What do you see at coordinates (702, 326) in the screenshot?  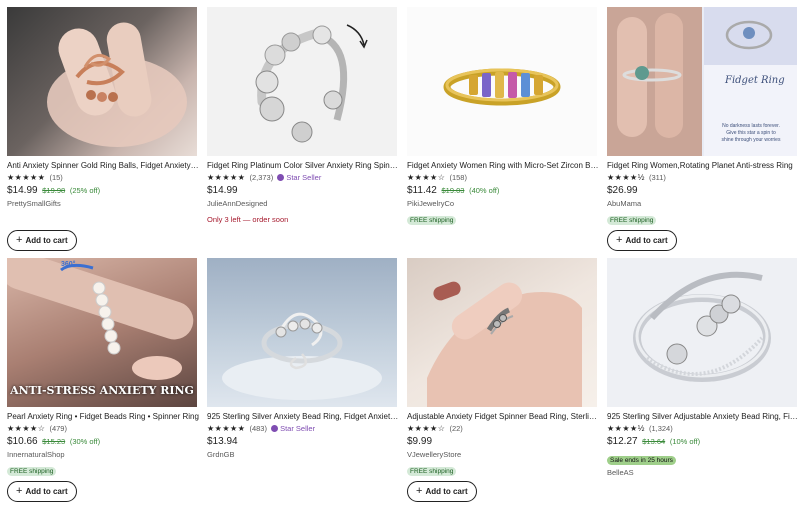 I see `silver-bead-ring-product-icon` at bounding box center [702, 326].